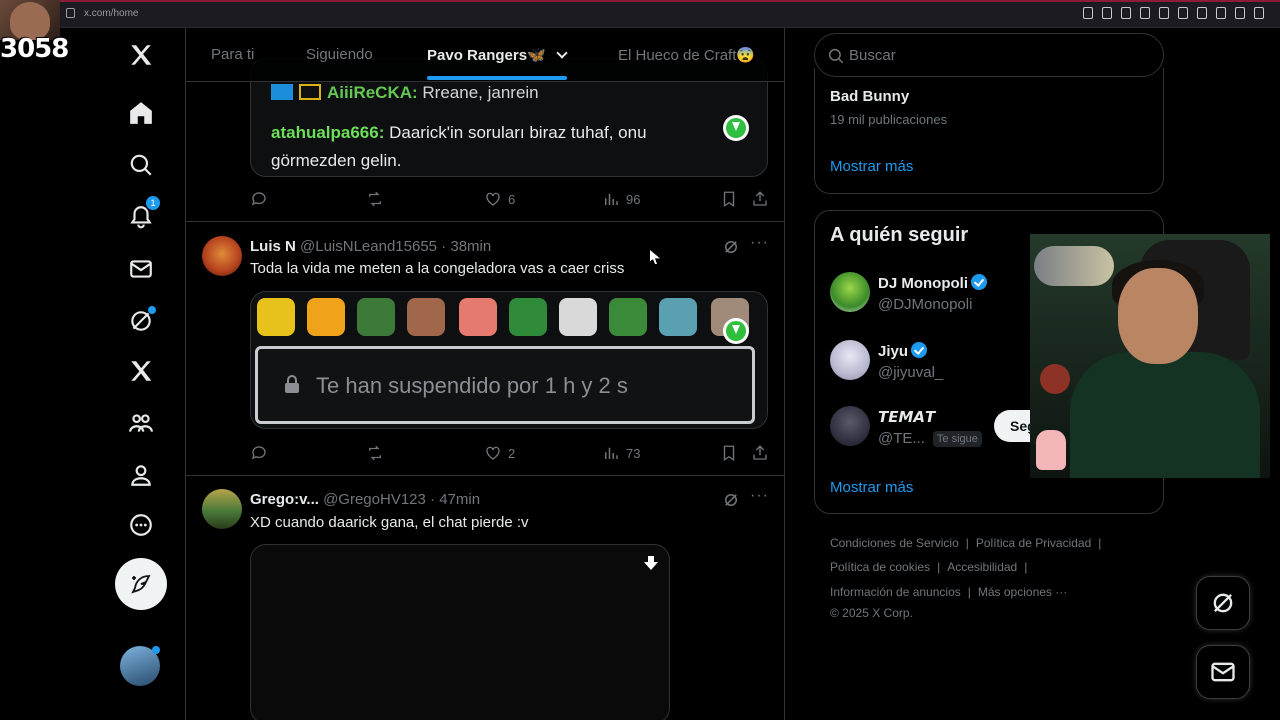 The height and width of the screenshot is (720, 1280). Describe the element at coordinates (1240, 13) in the screenshot. I see `download-icon` at that location.